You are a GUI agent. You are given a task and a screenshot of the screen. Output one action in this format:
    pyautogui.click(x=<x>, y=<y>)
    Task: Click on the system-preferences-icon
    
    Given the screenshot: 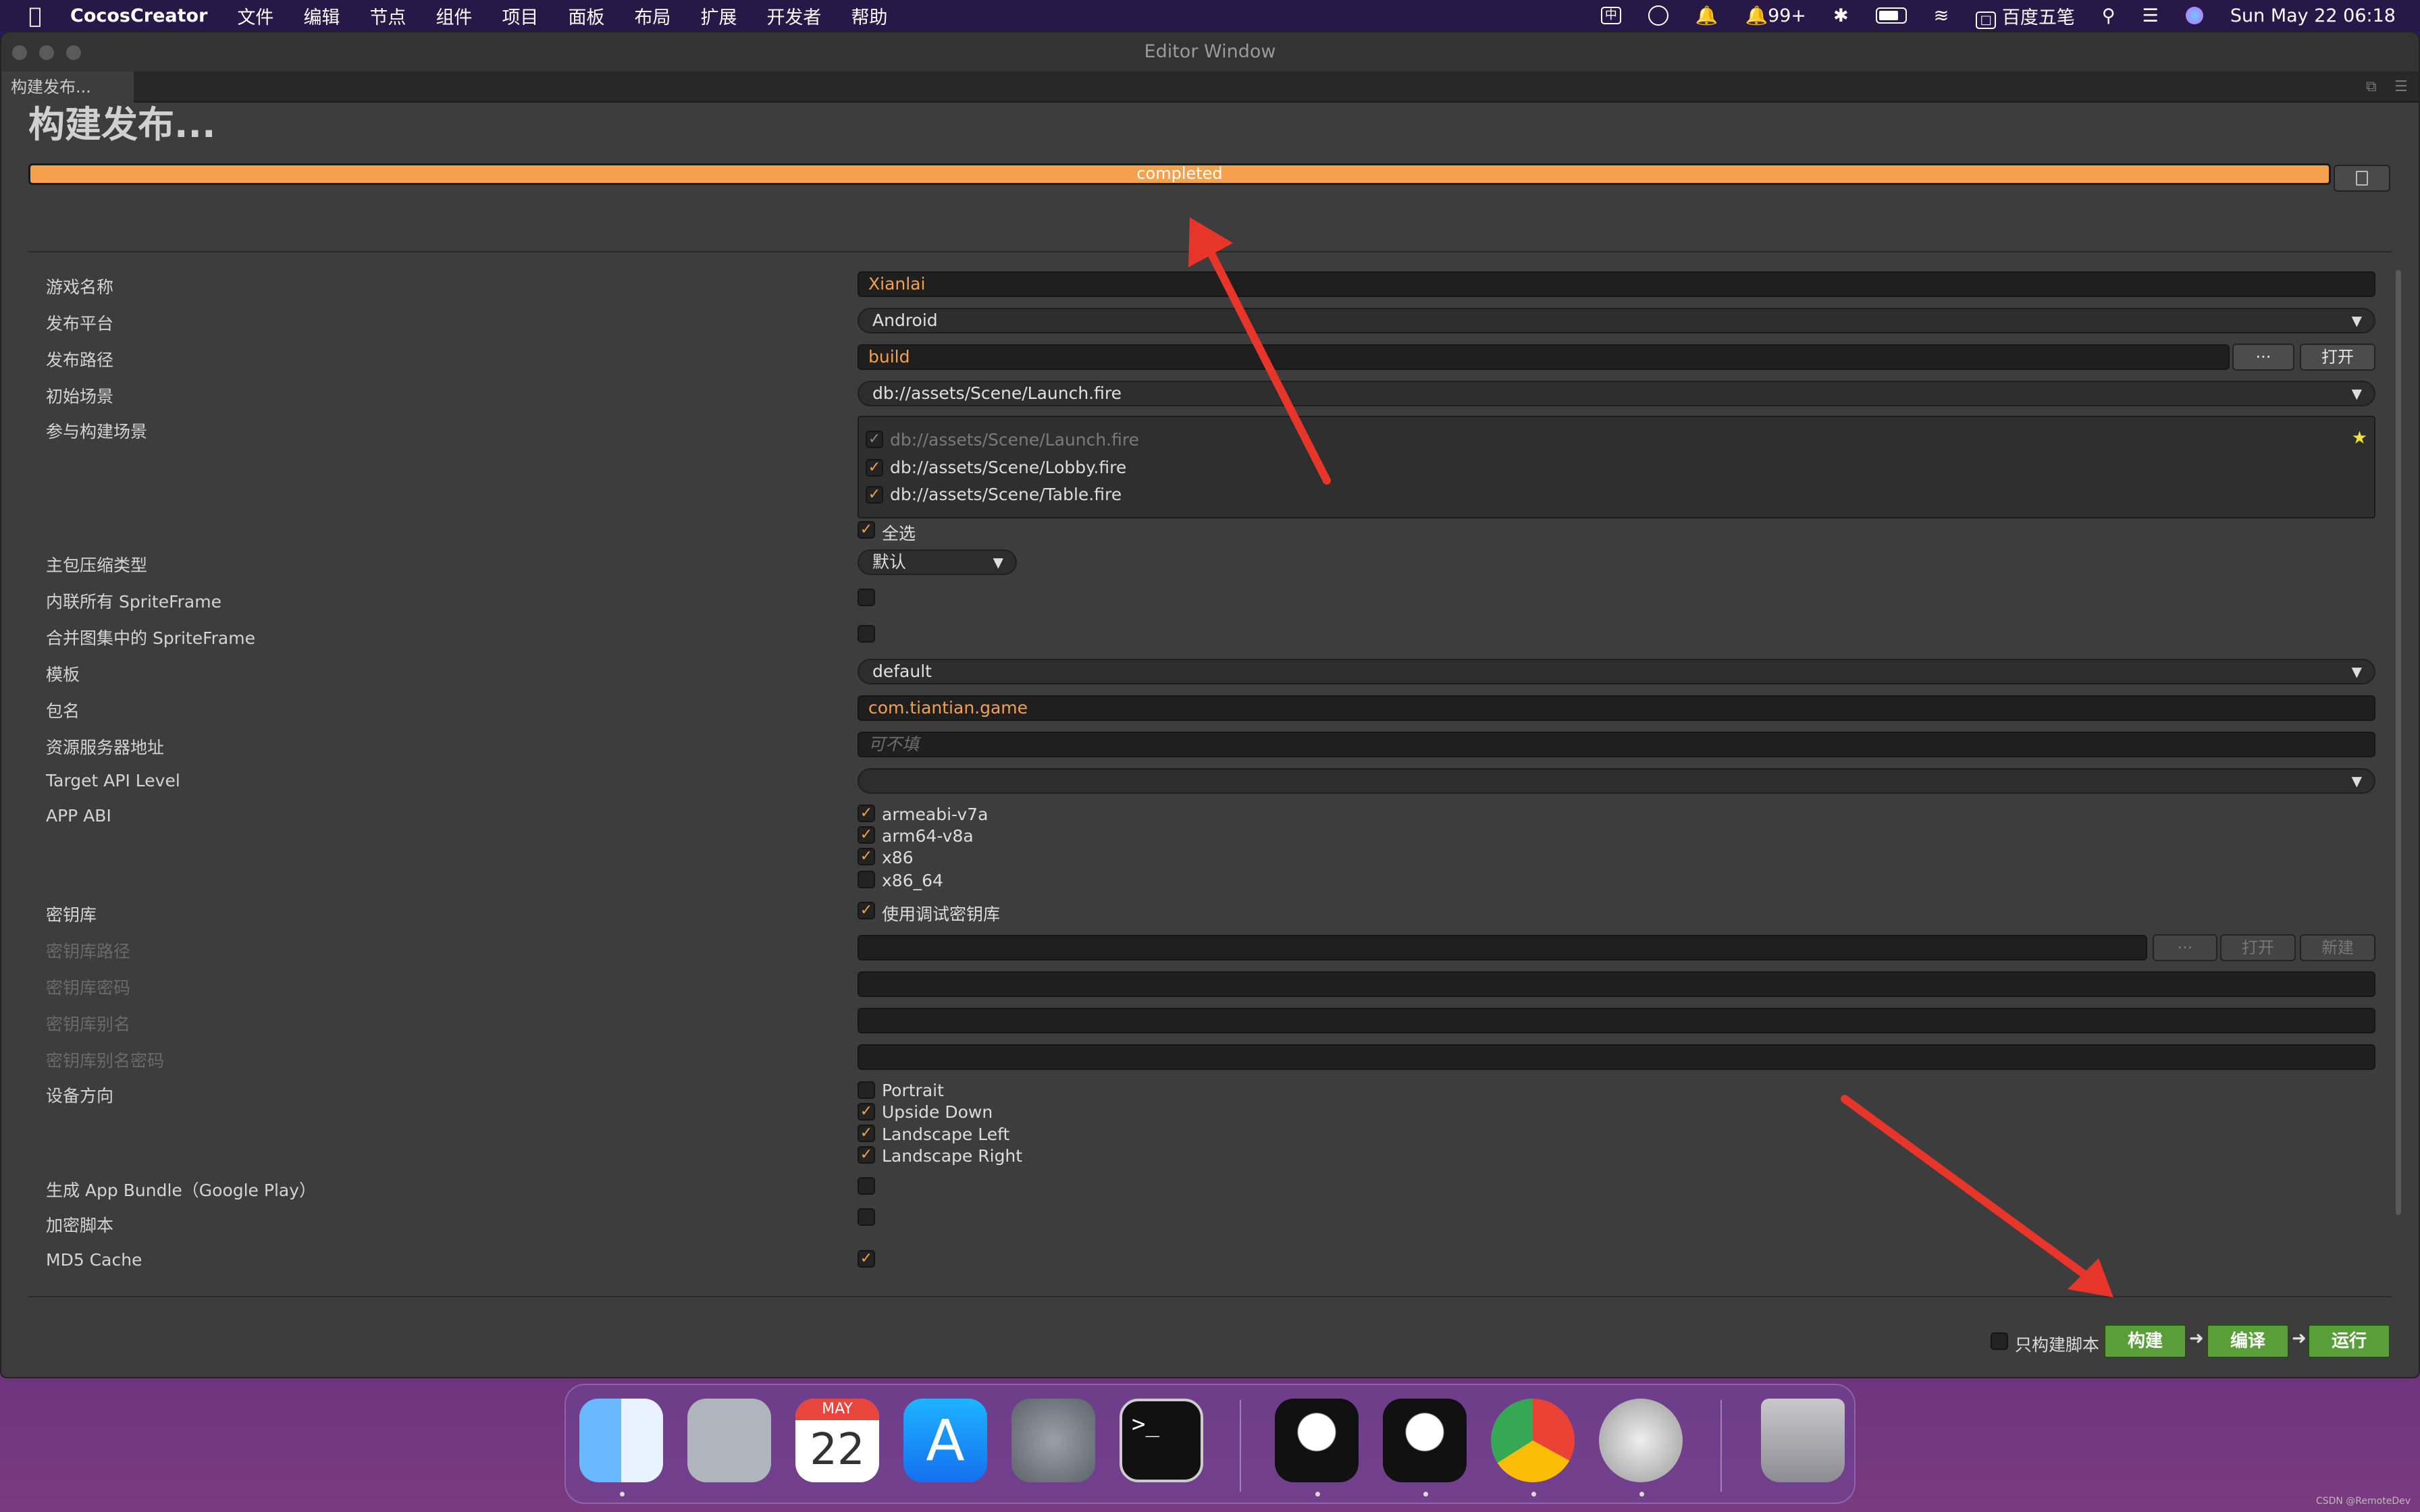 What is the action you would take?
    pyautogui.click(x=1053, y=1440)
    